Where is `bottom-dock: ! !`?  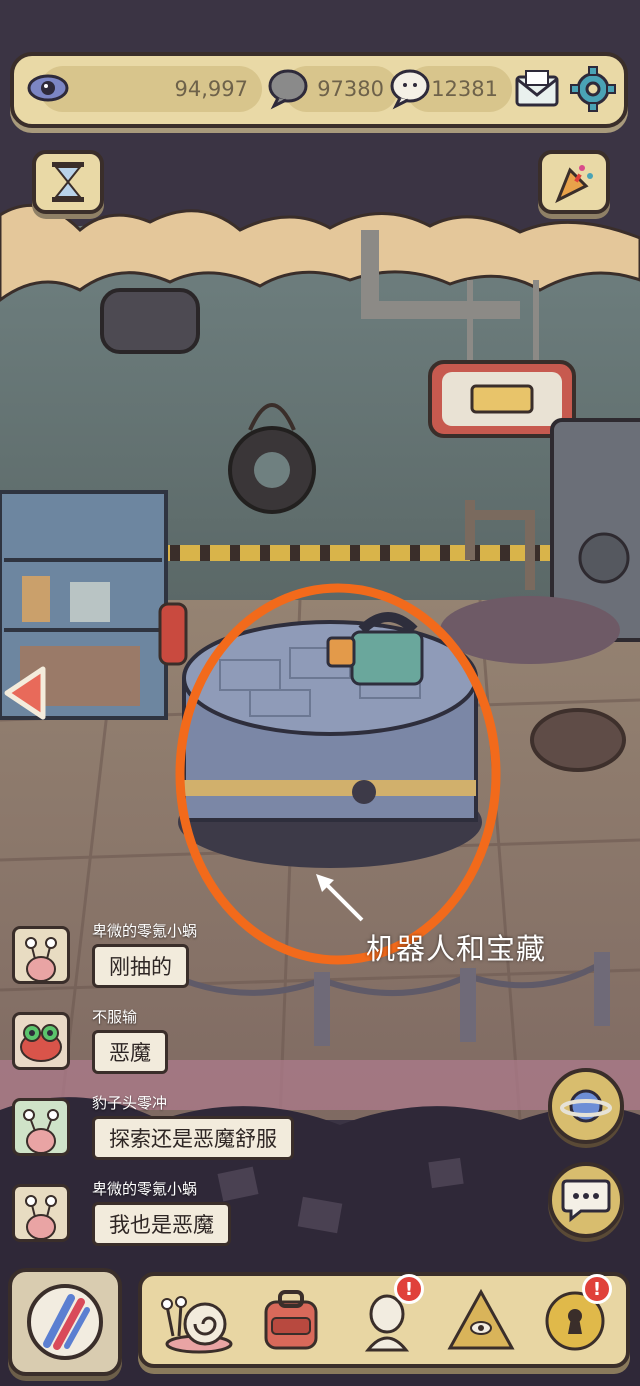 bottom-dock: ! ! is located at coordinates (384, 1320).